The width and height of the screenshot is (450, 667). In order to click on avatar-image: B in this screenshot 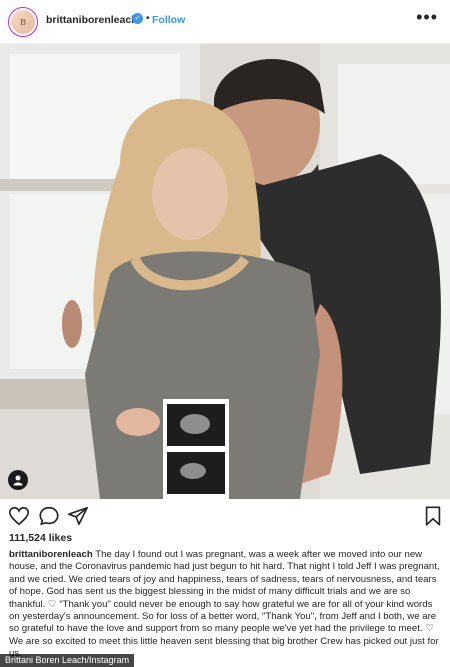, I will do `click(23, 22)`.